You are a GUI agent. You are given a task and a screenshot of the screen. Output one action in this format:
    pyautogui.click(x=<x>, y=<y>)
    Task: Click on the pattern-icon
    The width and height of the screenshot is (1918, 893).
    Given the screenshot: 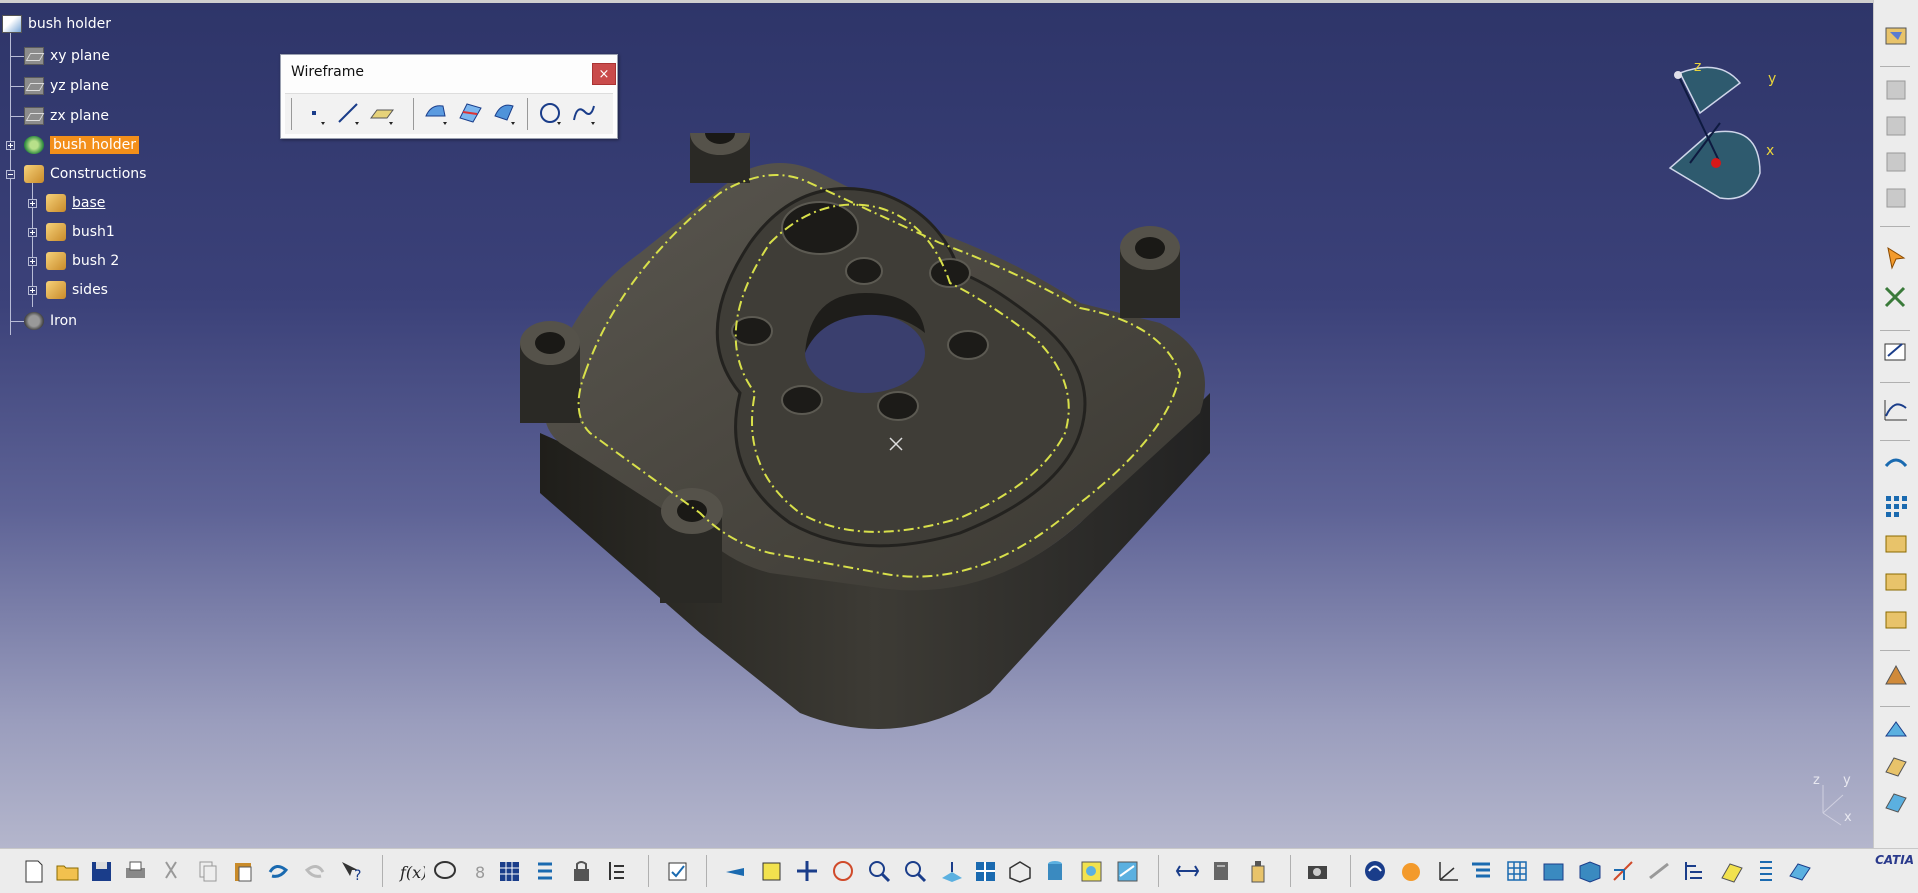 What is the action you would take?
    pyautogui.click(x=1896, y=506)
    